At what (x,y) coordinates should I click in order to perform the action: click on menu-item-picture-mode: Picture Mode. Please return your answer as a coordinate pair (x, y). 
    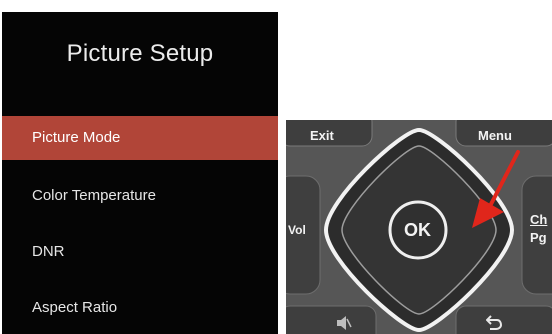
    Looking at the image, I should click on (140, 138).